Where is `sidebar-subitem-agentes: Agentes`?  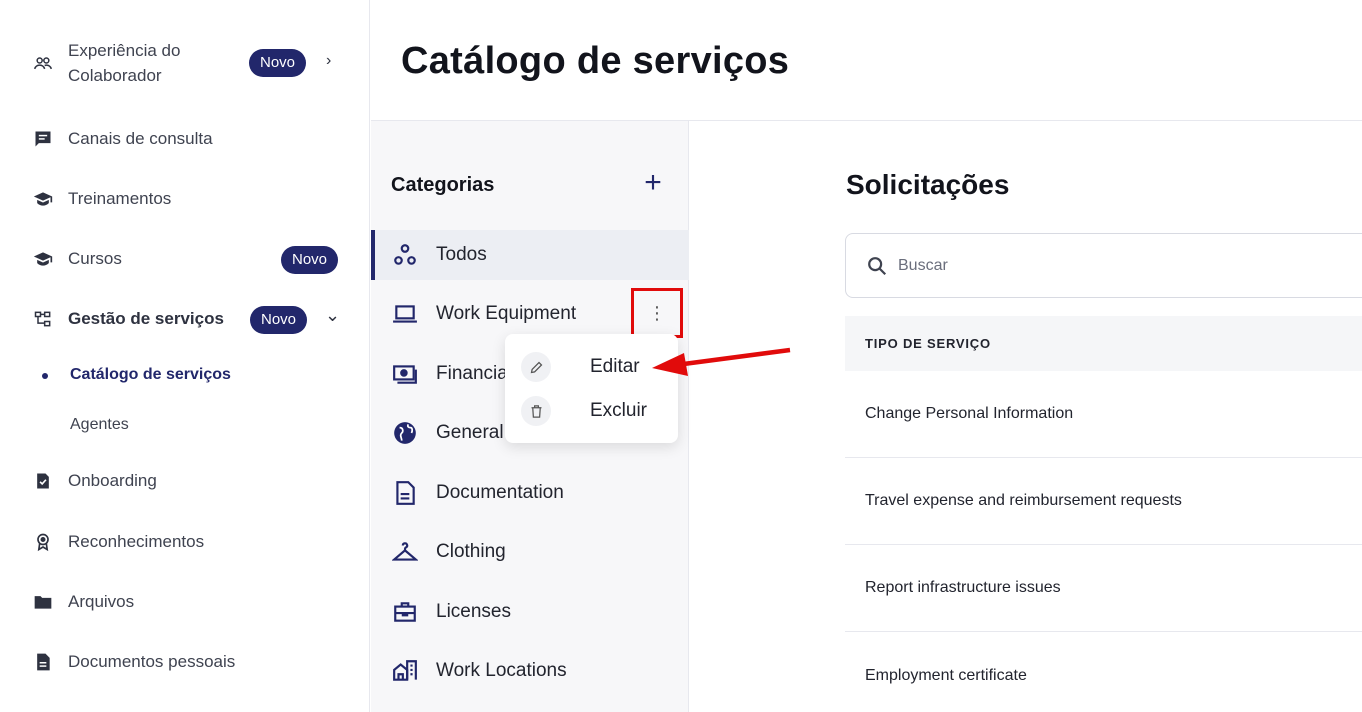
sidebar-subitem-agentes: Agentes is located at coordinates (99, 425).